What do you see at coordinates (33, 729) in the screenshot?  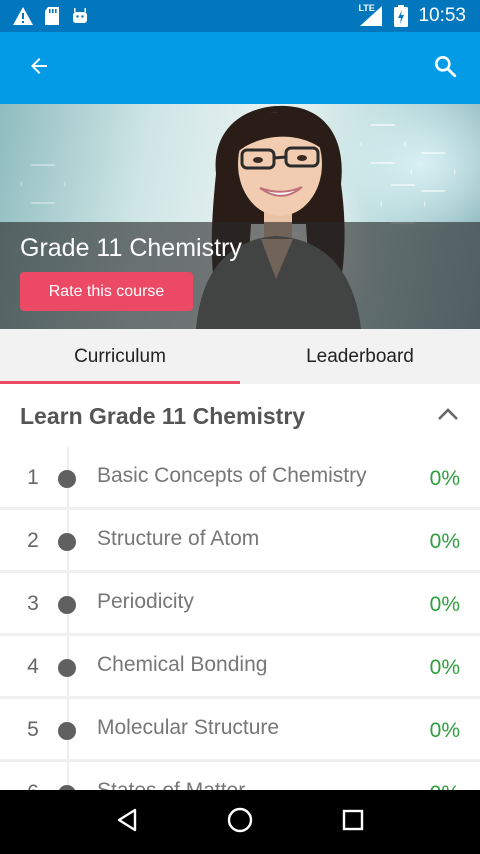 I see `chapter-number: 5` at bounding box center [33, 729].